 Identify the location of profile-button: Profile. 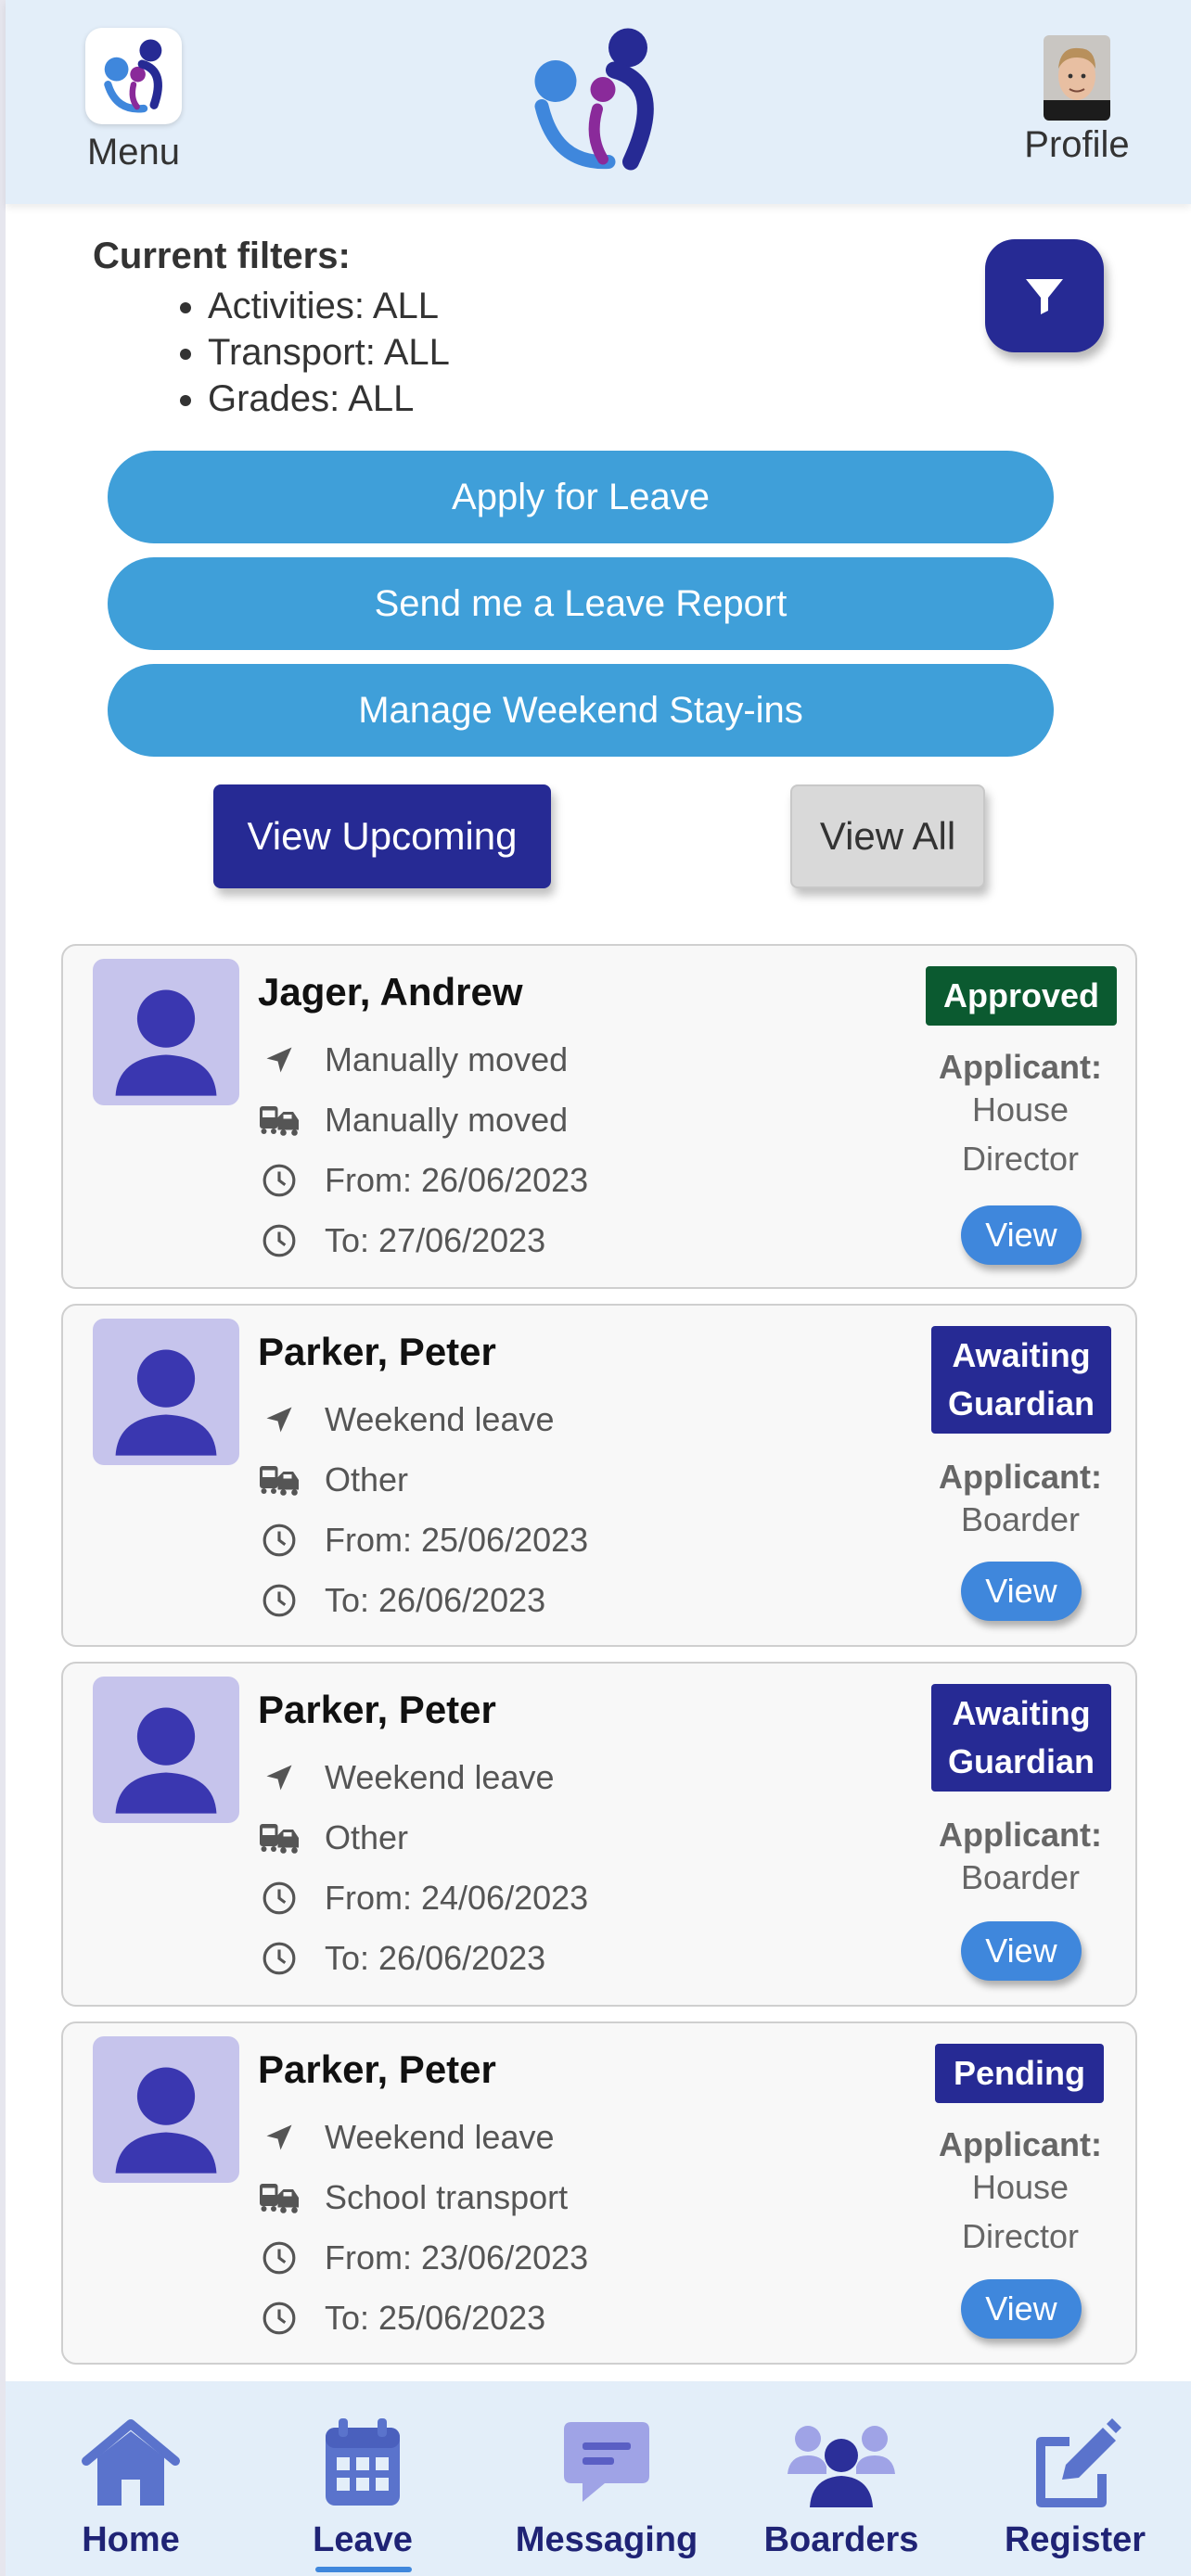
(1076, 105).